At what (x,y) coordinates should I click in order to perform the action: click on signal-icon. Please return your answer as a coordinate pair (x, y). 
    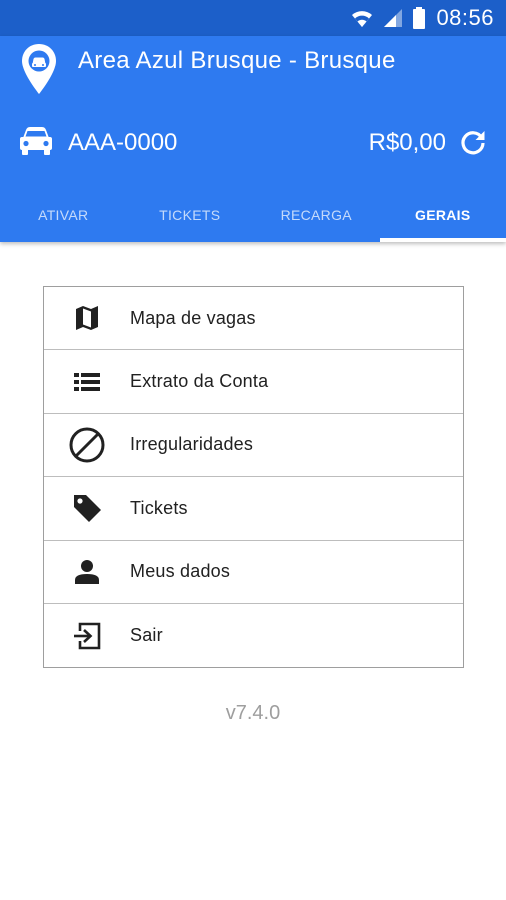
    Looking at the image, I should click on (393, 18).